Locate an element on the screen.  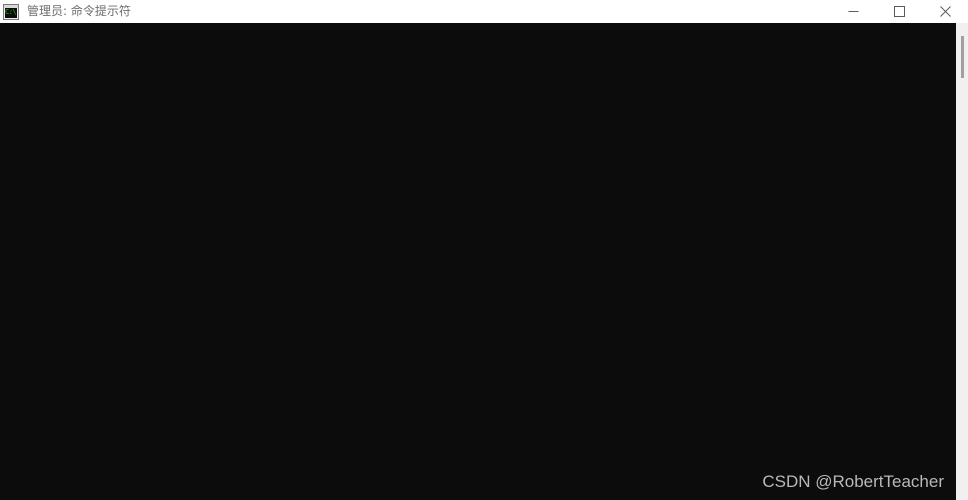
cmd-icon: C:\ is located at coordinates (11, 11).